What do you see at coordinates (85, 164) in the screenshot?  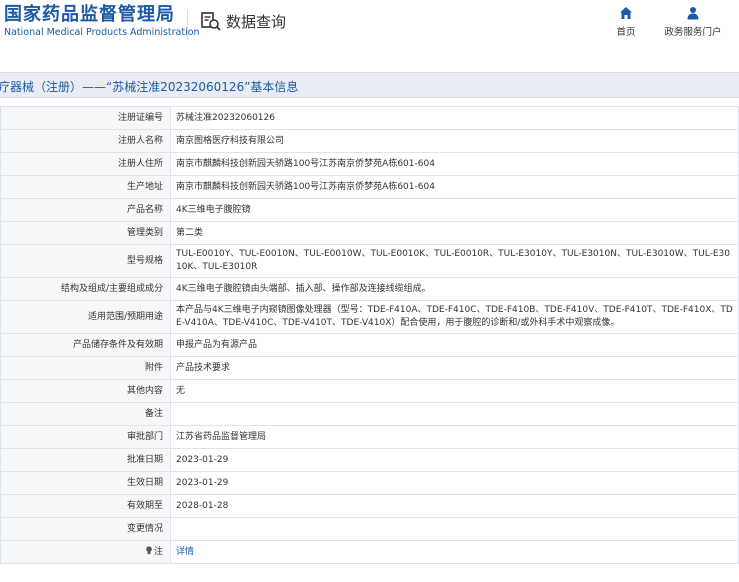 I see `row-label: 注册人住所` at bounding box center [85, 164].